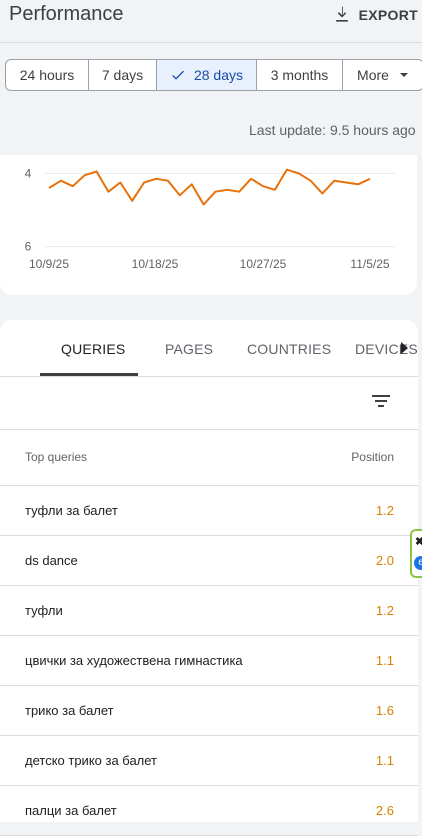 This screenshot has width=422, height=836. I want to click on query-cell: туфли за балет, so click(71, 510).